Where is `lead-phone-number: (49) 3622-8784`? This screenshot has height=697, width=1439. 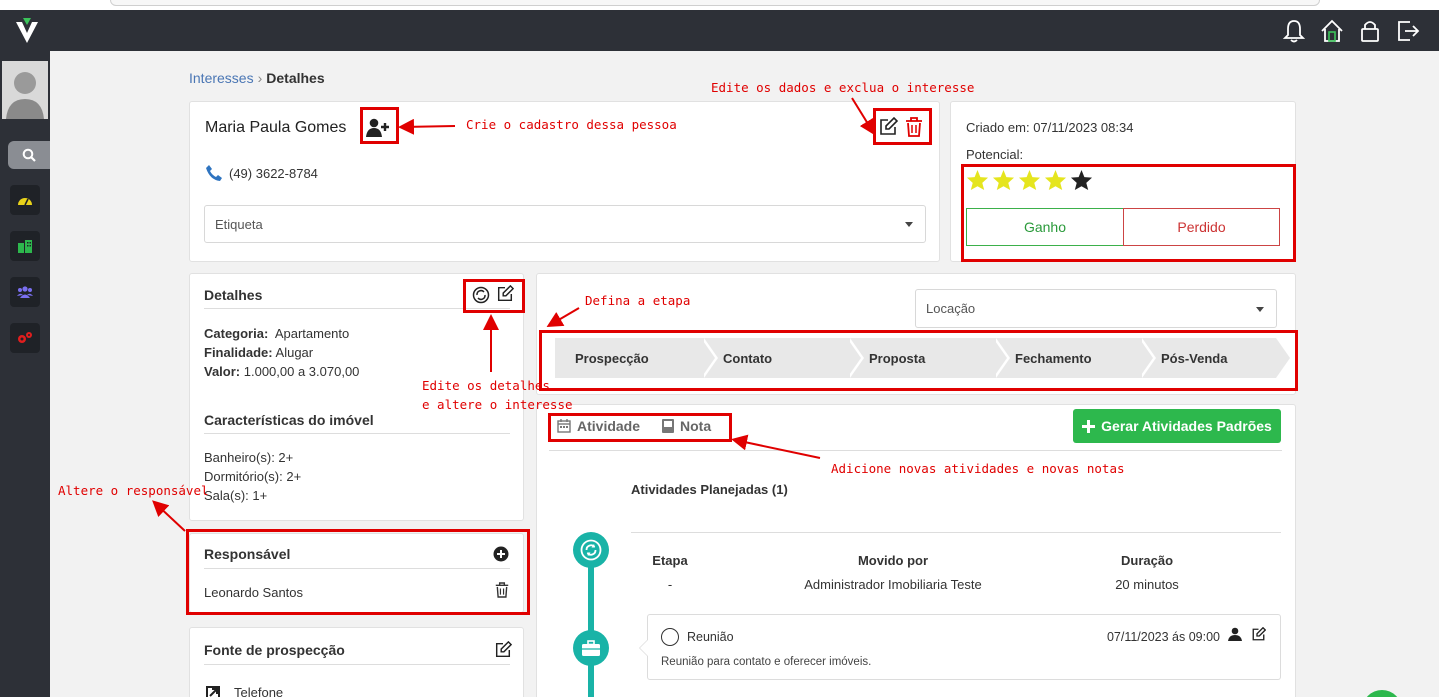
lead-phone-number: (49) 3622-8784 is located at coordinates (273, 173).